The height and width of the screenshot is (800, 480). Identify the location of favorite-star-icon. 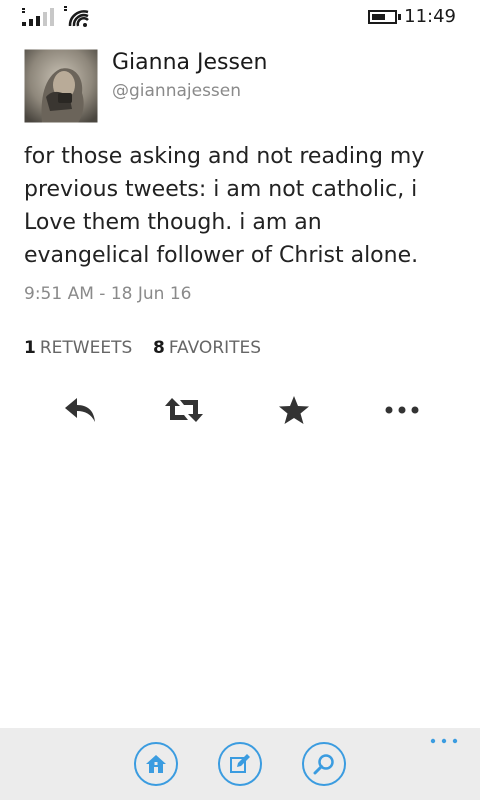
(294, 410).